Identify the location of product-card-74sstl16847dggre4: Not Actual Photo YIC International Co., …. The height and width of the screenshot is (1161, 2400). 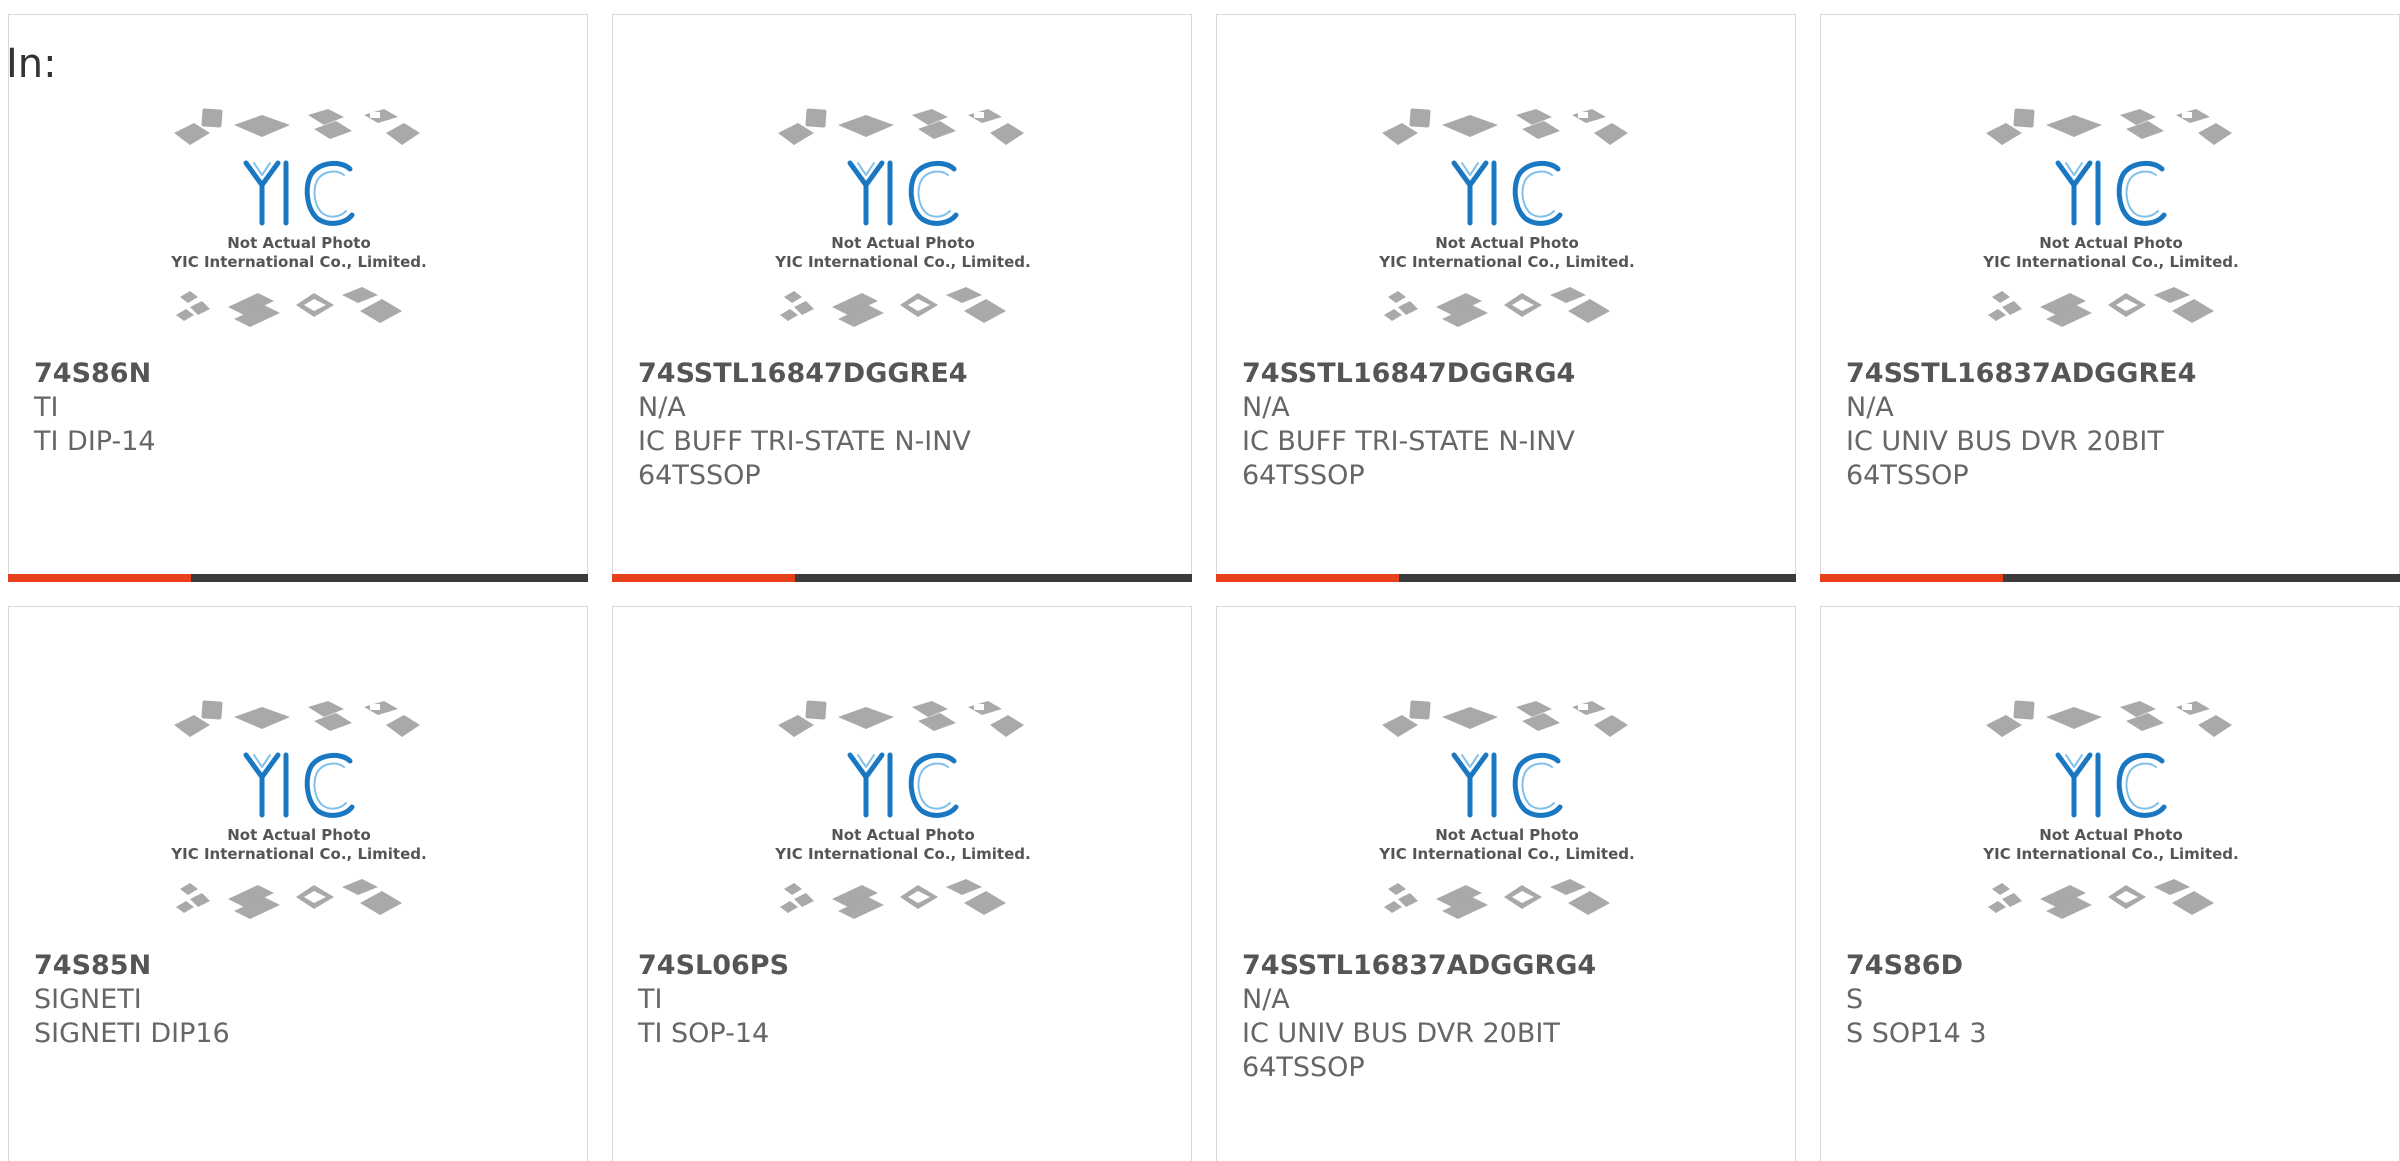
(902, 298).